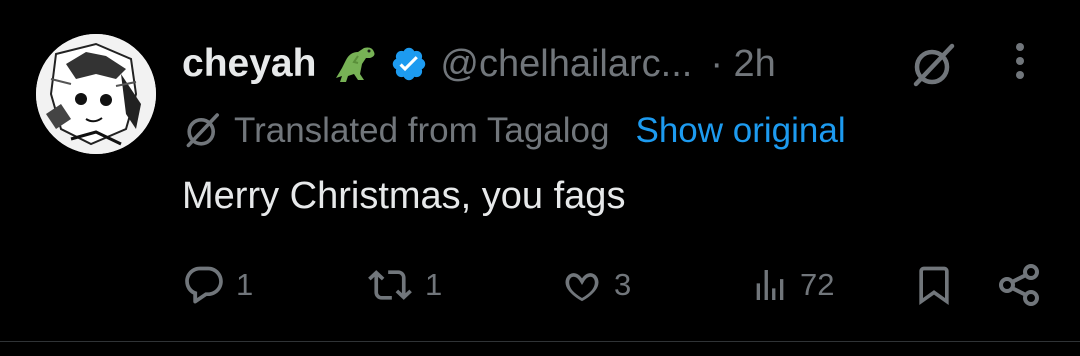  I want to click on share-icon, so click(1019, 285).